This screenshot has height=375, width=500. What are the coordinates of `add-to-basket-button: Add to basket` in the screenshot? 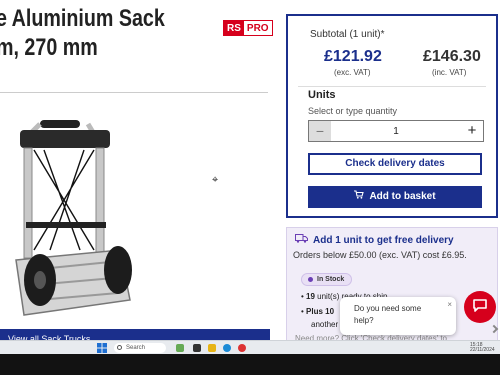 It's located at (395, 197).